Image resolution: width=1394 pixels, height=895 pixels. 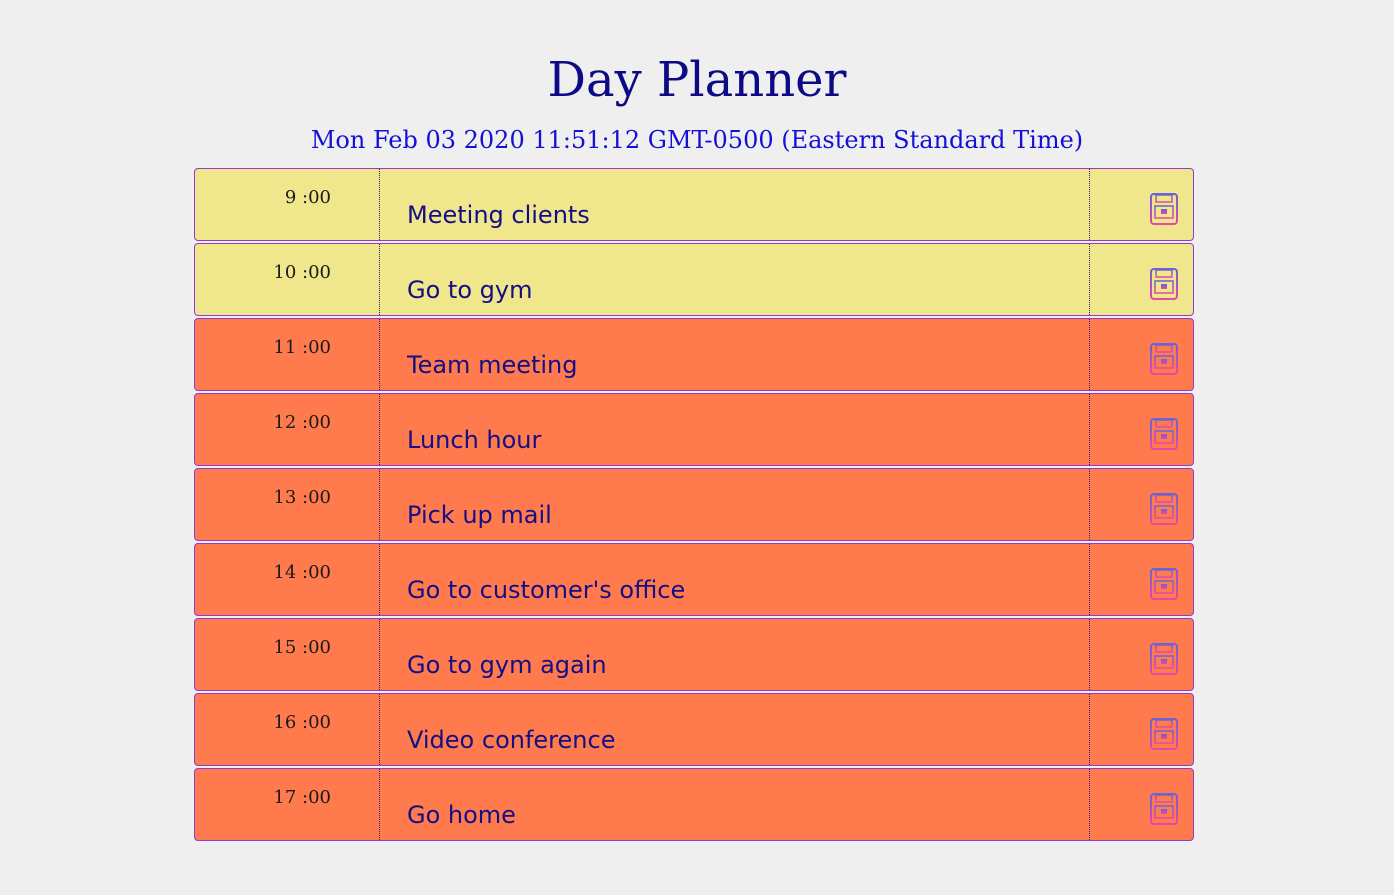 I want to click on hour-text: 11 :00, so click(x=302, y=347).